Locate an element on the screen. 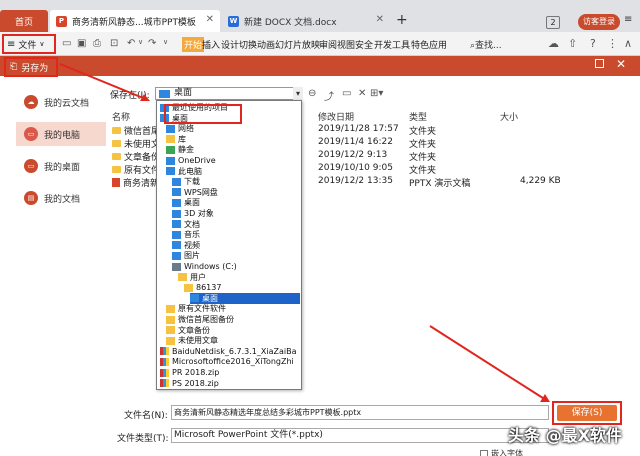 This screenshot has width=640, height=456. dropdown-item: 图片 is located at coordinates (236, 255).